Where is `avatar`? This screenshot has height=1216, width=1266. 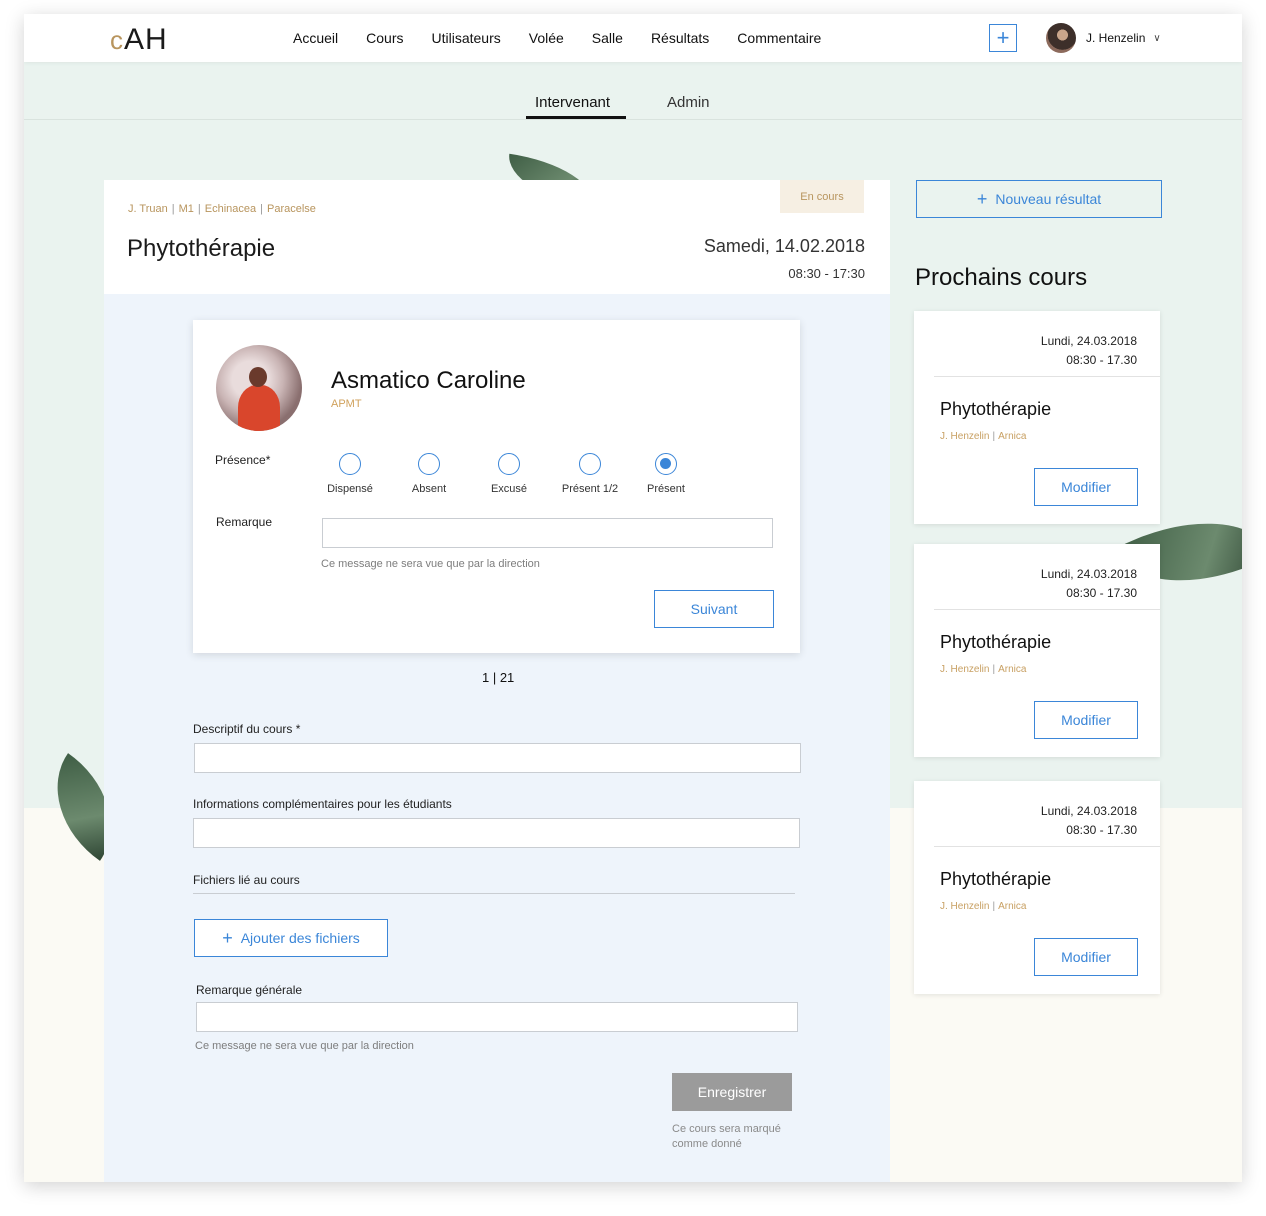
avatar is located at coordinates (1061, 38).